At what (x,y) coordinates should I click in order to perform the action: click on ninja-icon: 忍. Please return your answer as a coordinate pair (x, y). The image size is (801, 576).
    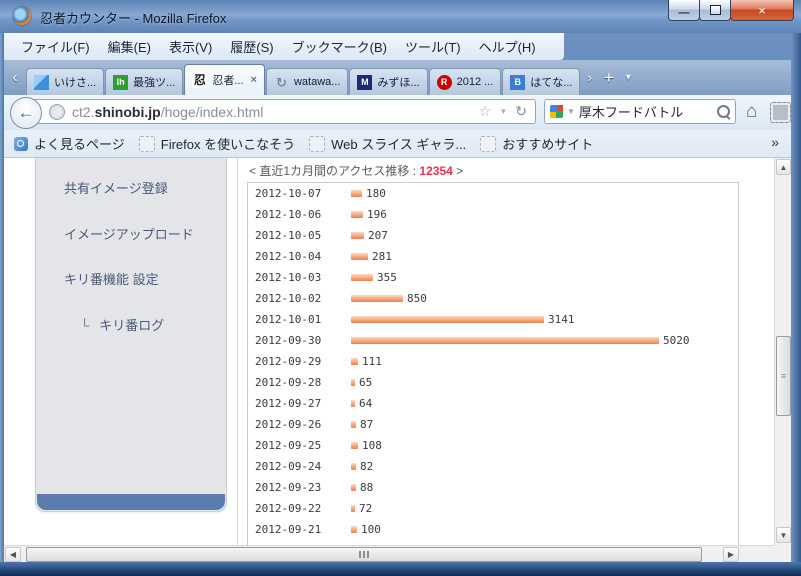
    Looking at the image, I should click on (200, 80).